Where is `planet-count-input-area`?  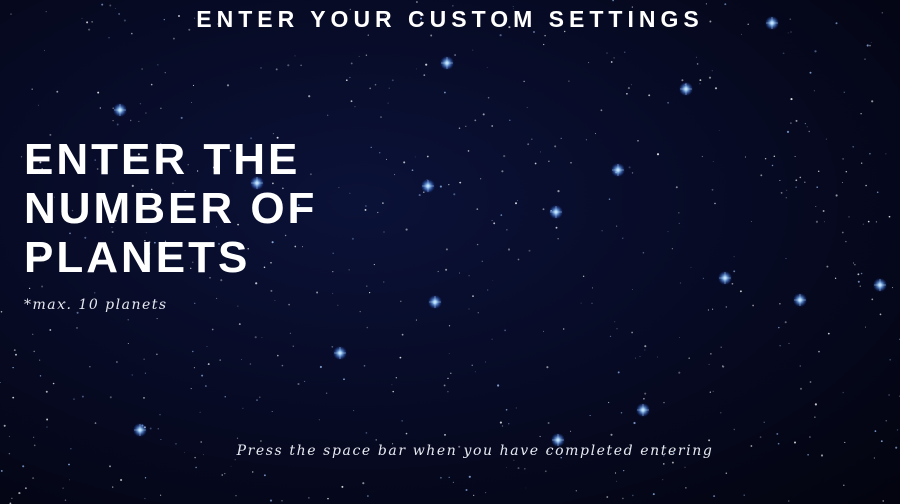 planet-count-input-area is located at coordinates (214, 355).